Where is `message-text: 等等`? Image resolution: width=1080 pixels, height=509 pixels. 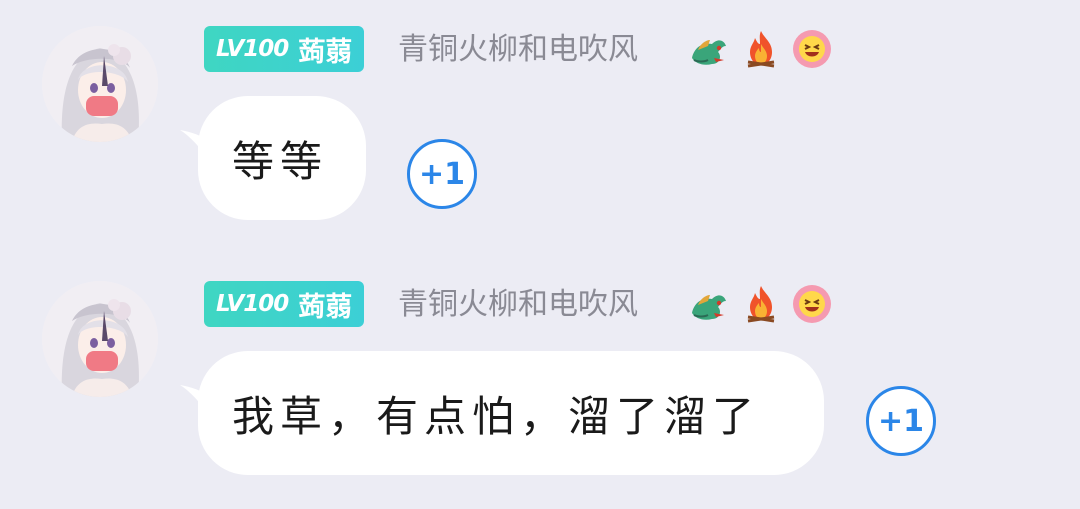
message-text: 等等 is located at coordinates (280, 161).